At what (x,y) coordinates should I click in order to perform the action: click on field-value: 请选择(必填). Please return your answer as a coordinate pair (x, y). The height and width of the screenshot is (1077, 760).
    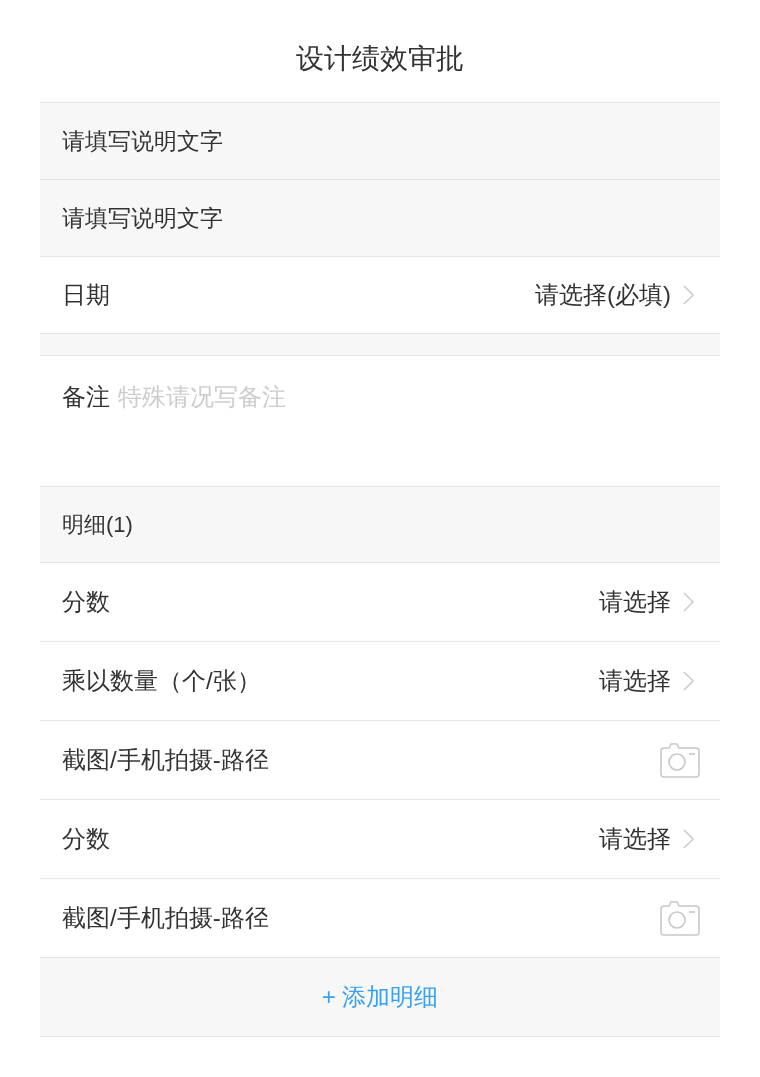
    Looking at the image, I should click on (603, 295).